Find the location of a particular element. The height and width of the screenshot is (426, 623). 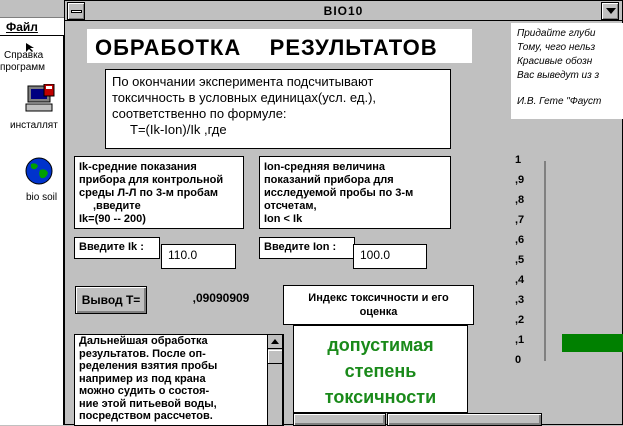

ik-range: Ik=(90 -- 200) is located at coordinates (112, 219).